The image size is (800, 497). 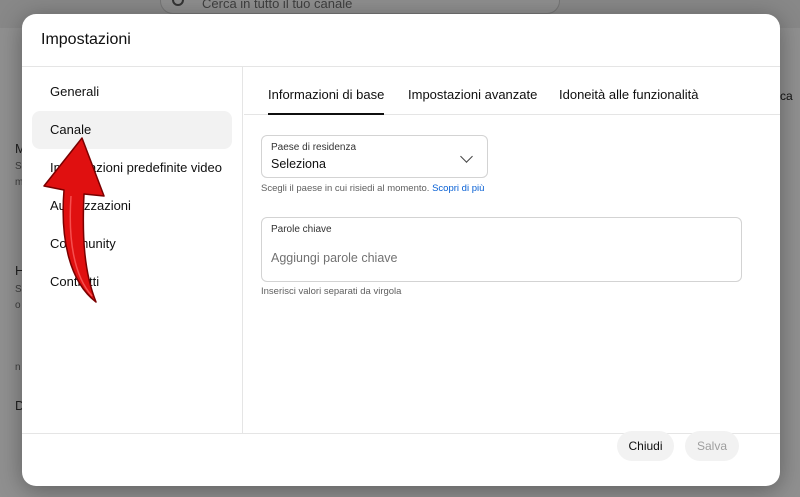 What do you see at coordinates (301, 229) in the screenshot?
I see `keywords-label: Parole chiave` at bounding box center [301, 229].